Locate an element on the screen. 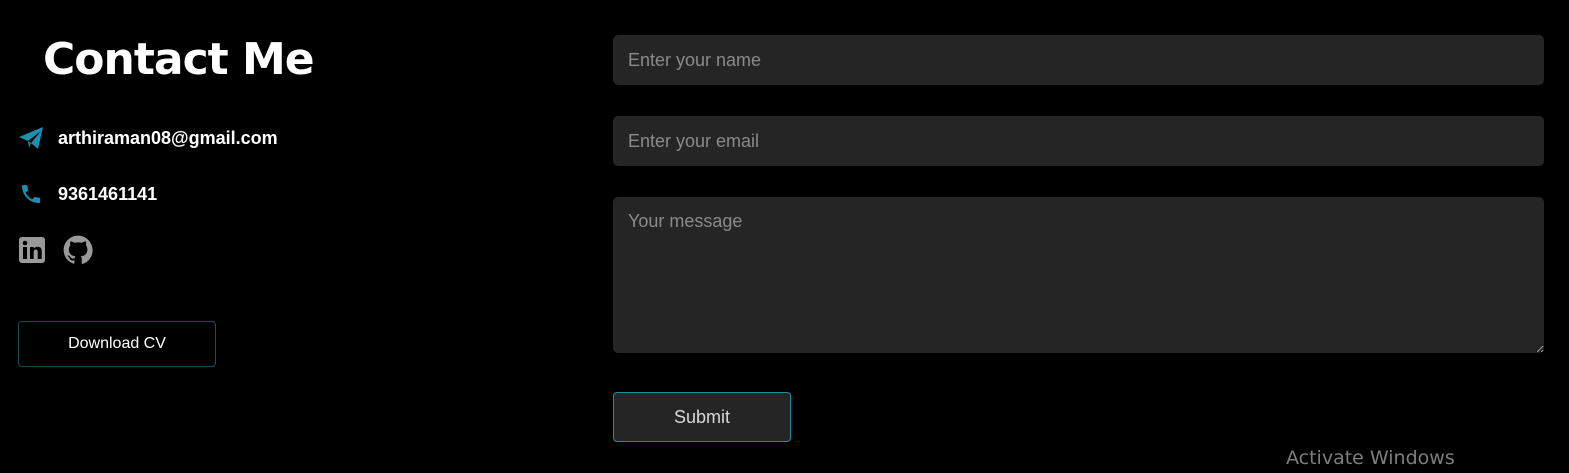  email-text: arthiraman08@gmail.com is located at coordinates (168, 137).